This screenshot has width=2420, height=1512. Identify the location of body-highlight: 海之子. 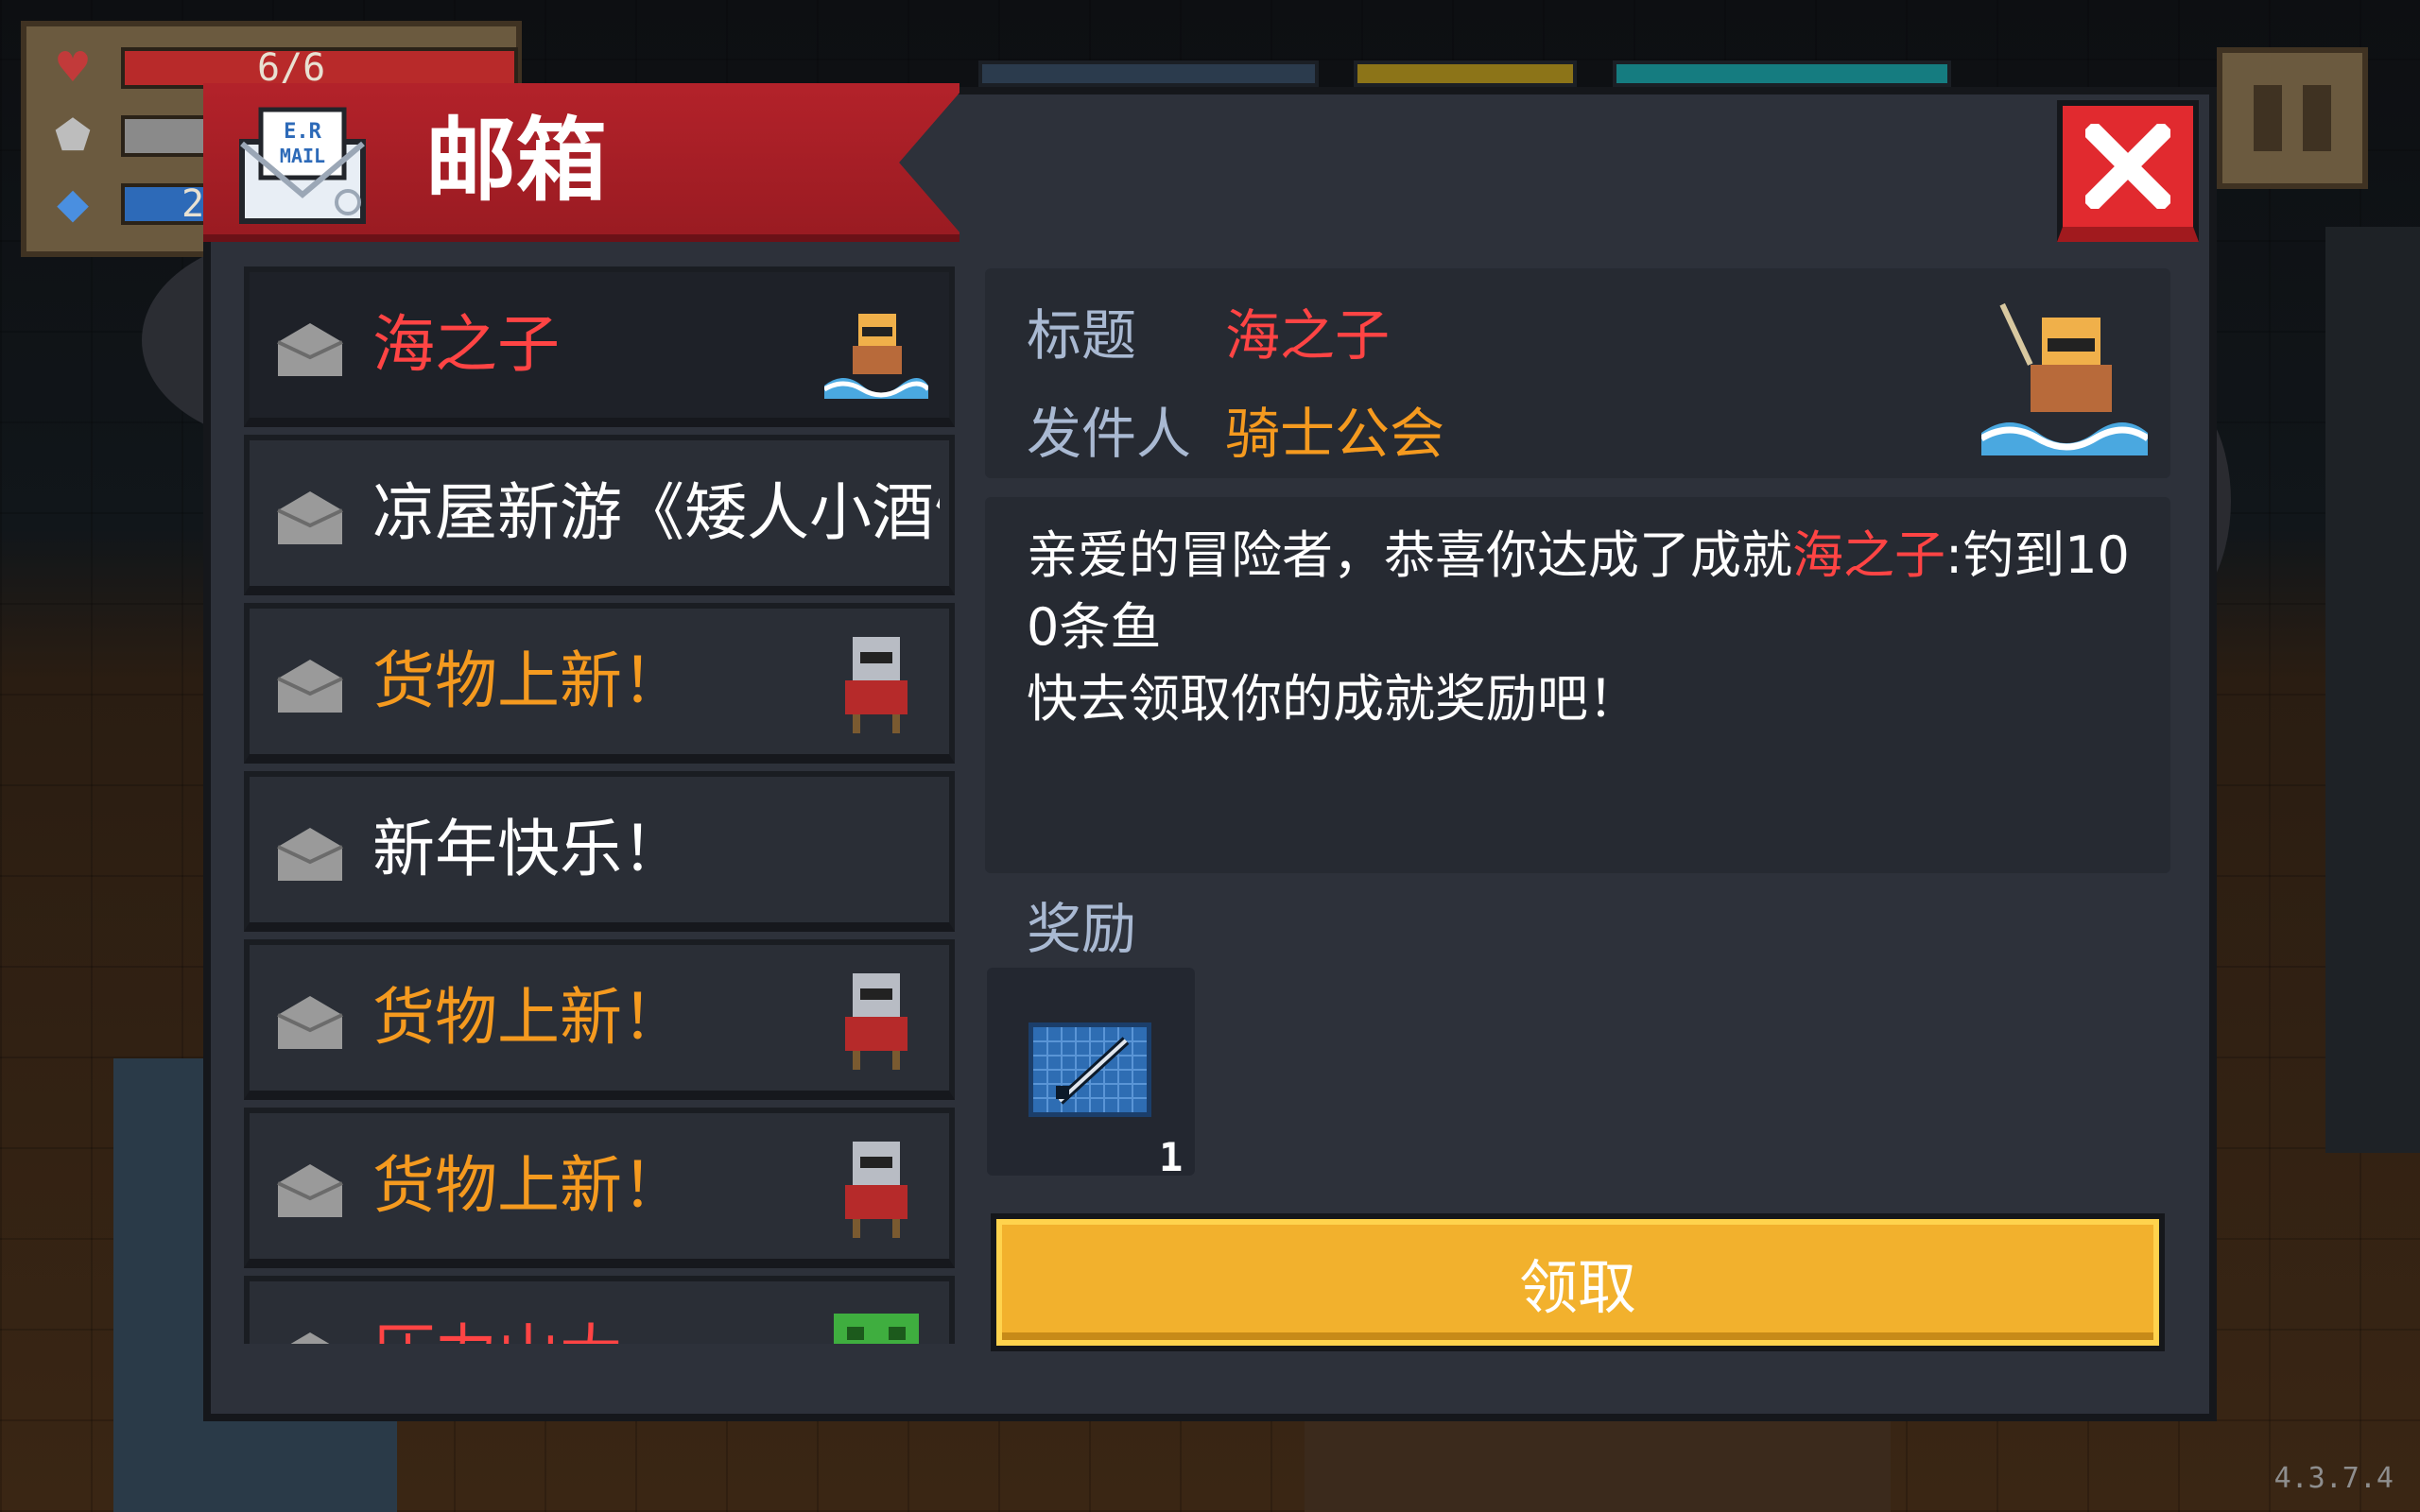
(1868, 555).